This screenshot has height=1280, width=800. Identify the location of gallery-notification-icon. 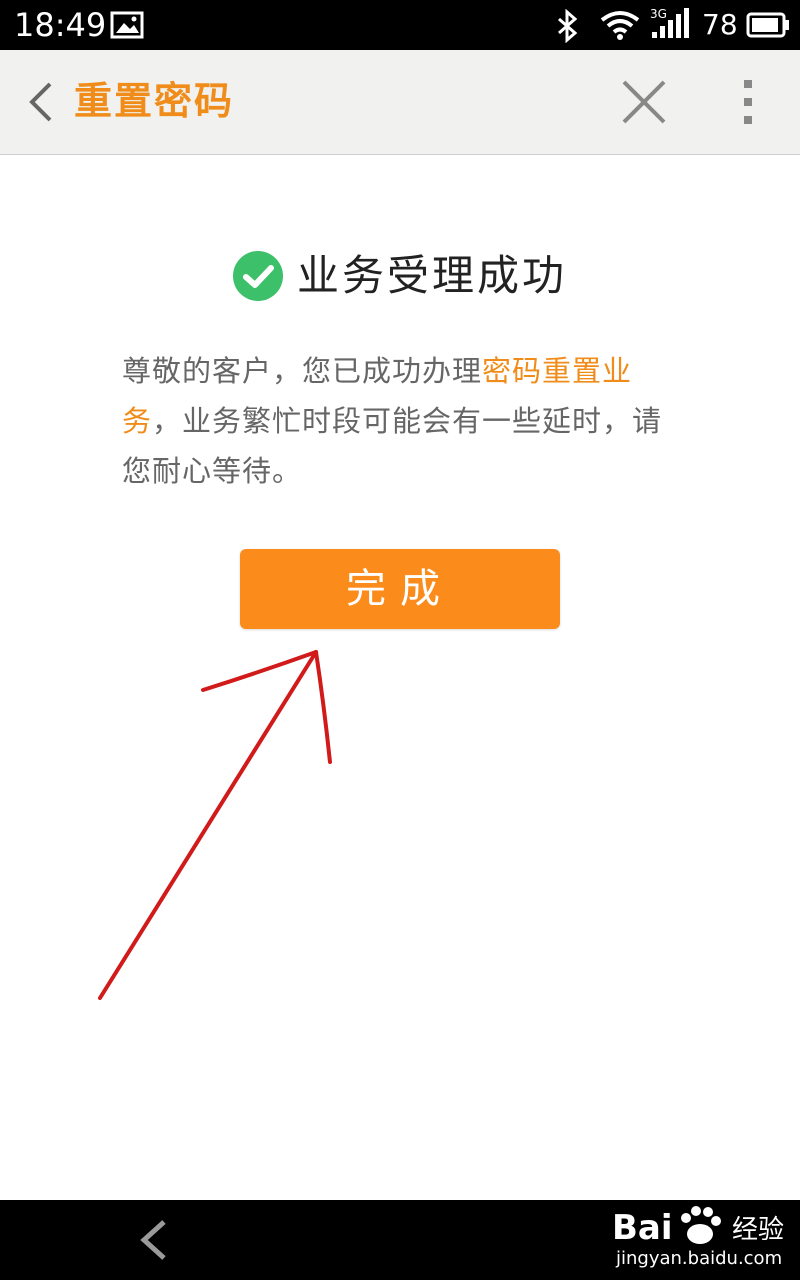
(127, 25).